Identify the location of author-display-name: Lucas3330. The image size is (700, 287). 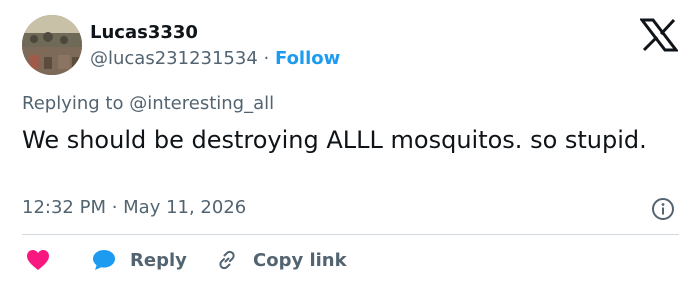
(144, 33).